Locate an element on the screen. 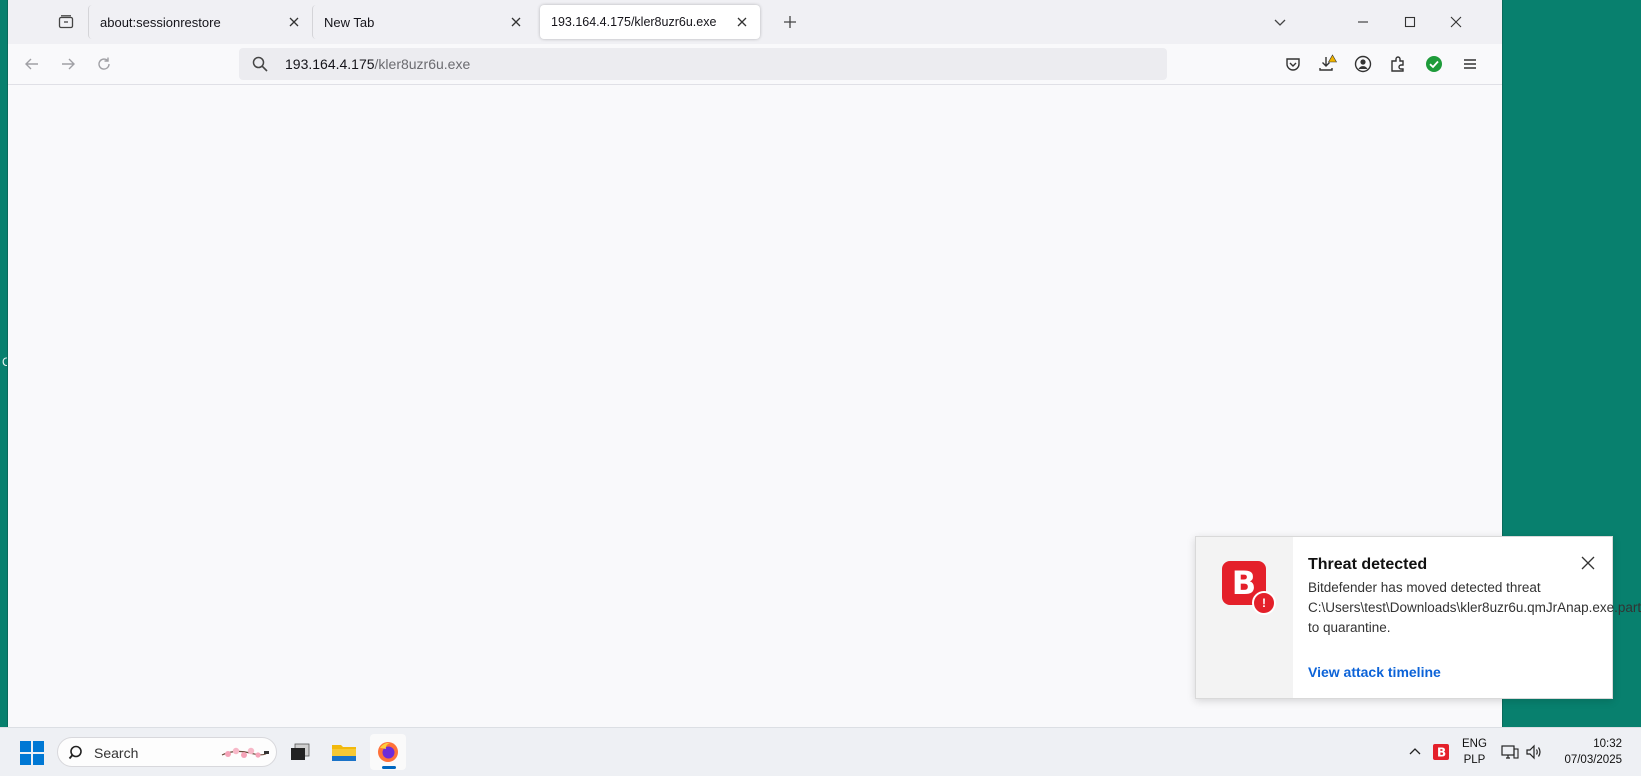 This screenshot has width=1641, height=776. extensions-button is located at coordinates (1398, 64).